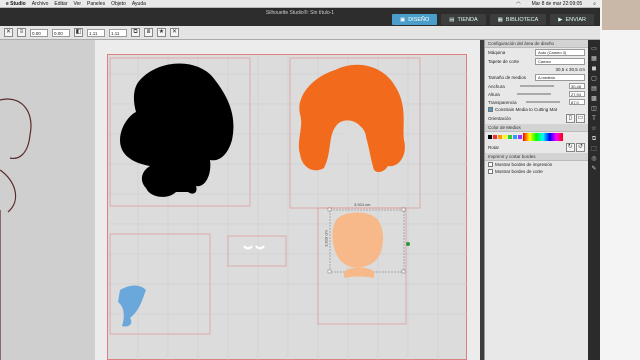 This screenshot has height=360, width=640. What do you see at coordinates (490, 109) in the screenshot?
I see `constrain-checkbox` at bounding box center [490, 109].